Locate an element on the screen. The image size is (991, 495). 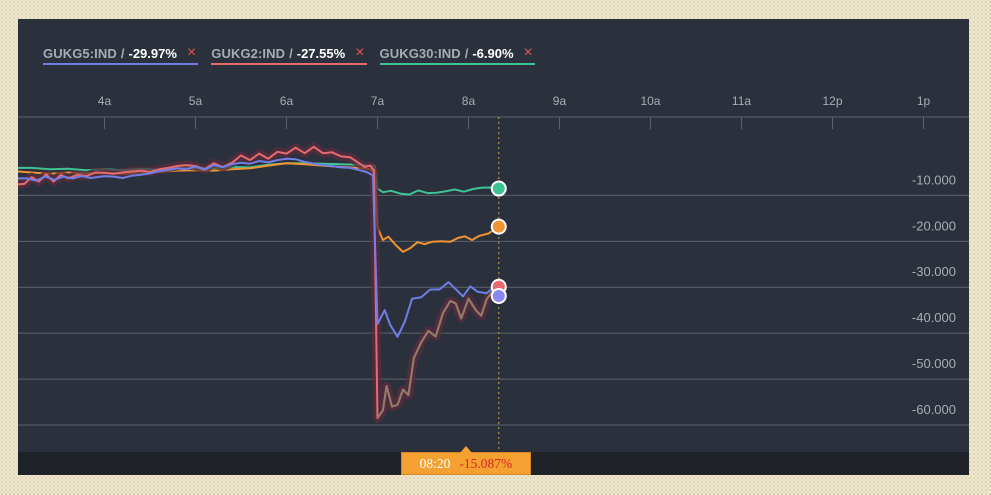
y-tick-label: -50.000 is located at coordinates (934, 363).